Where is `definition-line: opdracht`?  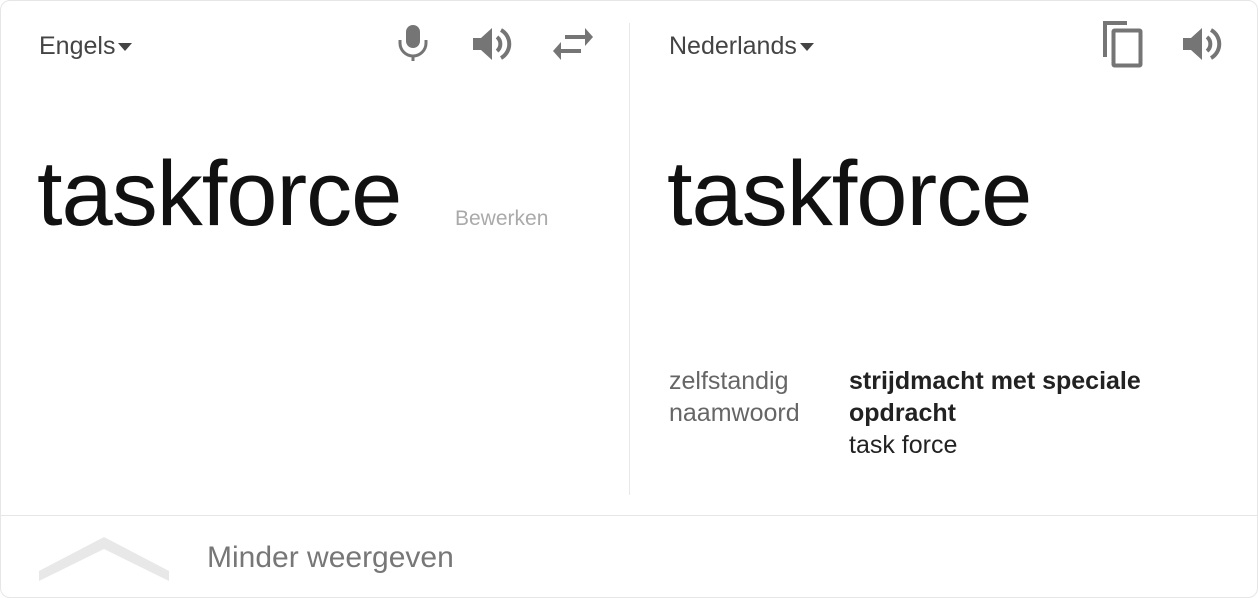 definition-line: opdracht is located at coordinates (1039, 413).